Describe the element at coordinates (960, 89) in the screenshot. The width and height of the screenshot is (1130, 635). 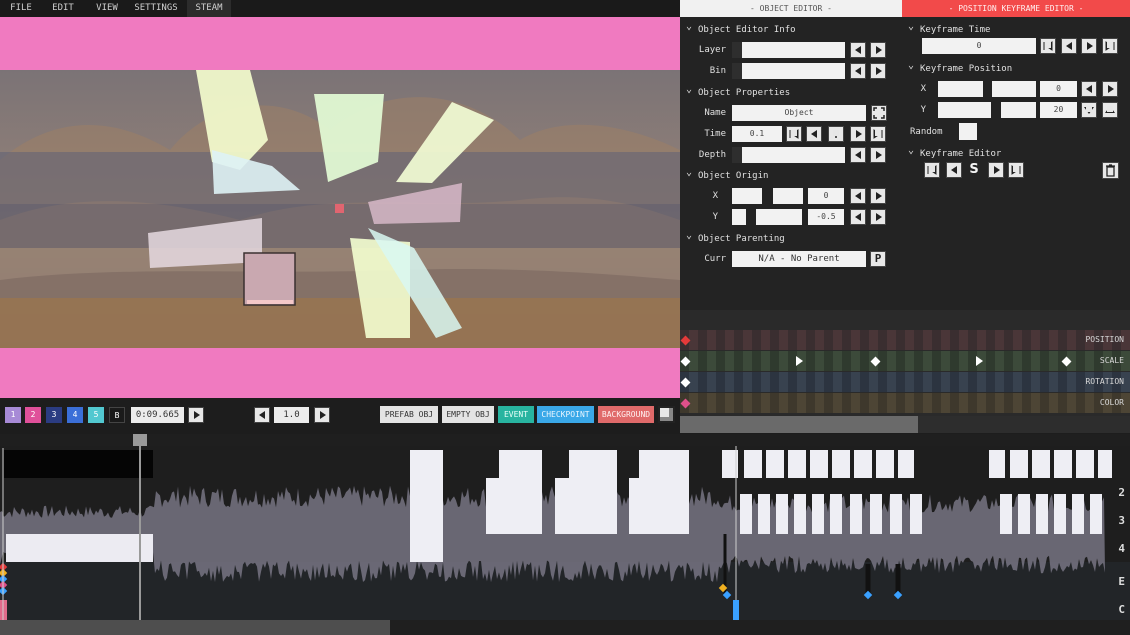
I see `kf-x-slider-left` at that location.